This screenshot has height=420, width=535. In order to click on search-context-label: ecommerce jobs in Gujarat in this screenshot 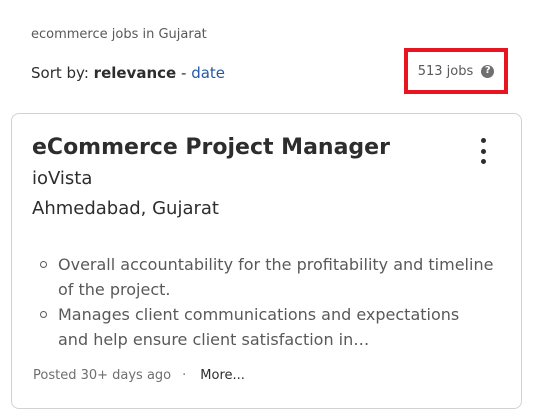, I will do `click(119, 34)`.